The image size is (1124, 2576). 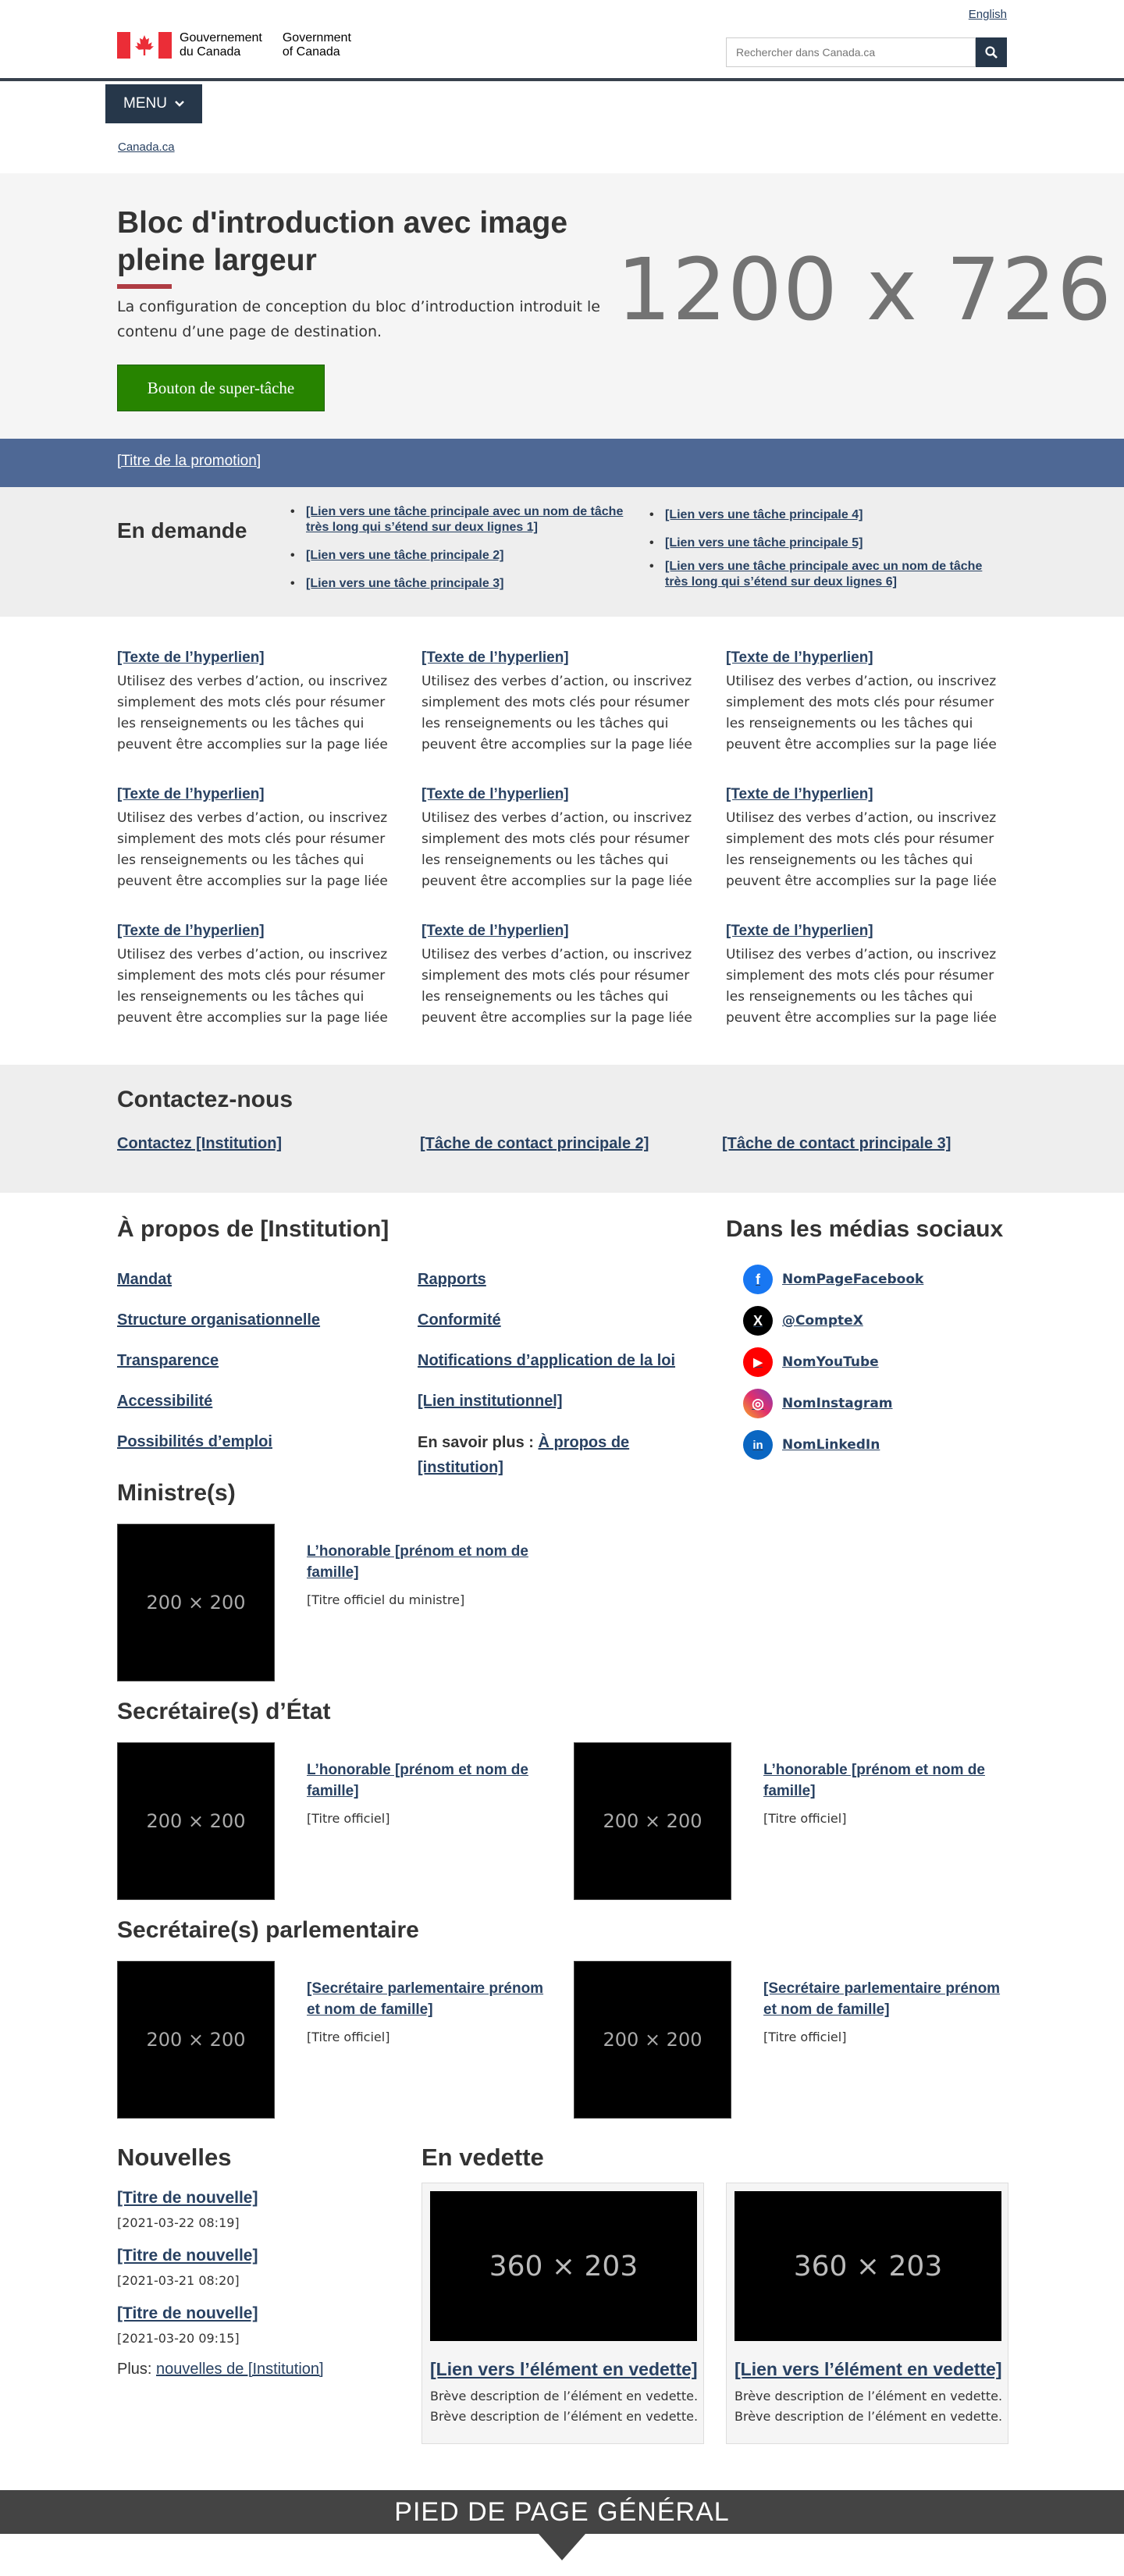 What do you see at coordinates (199, 1144) in the screenshot?
I see `contact-link-1: Contactez [Institution]` at bounding box center [199, 1144].